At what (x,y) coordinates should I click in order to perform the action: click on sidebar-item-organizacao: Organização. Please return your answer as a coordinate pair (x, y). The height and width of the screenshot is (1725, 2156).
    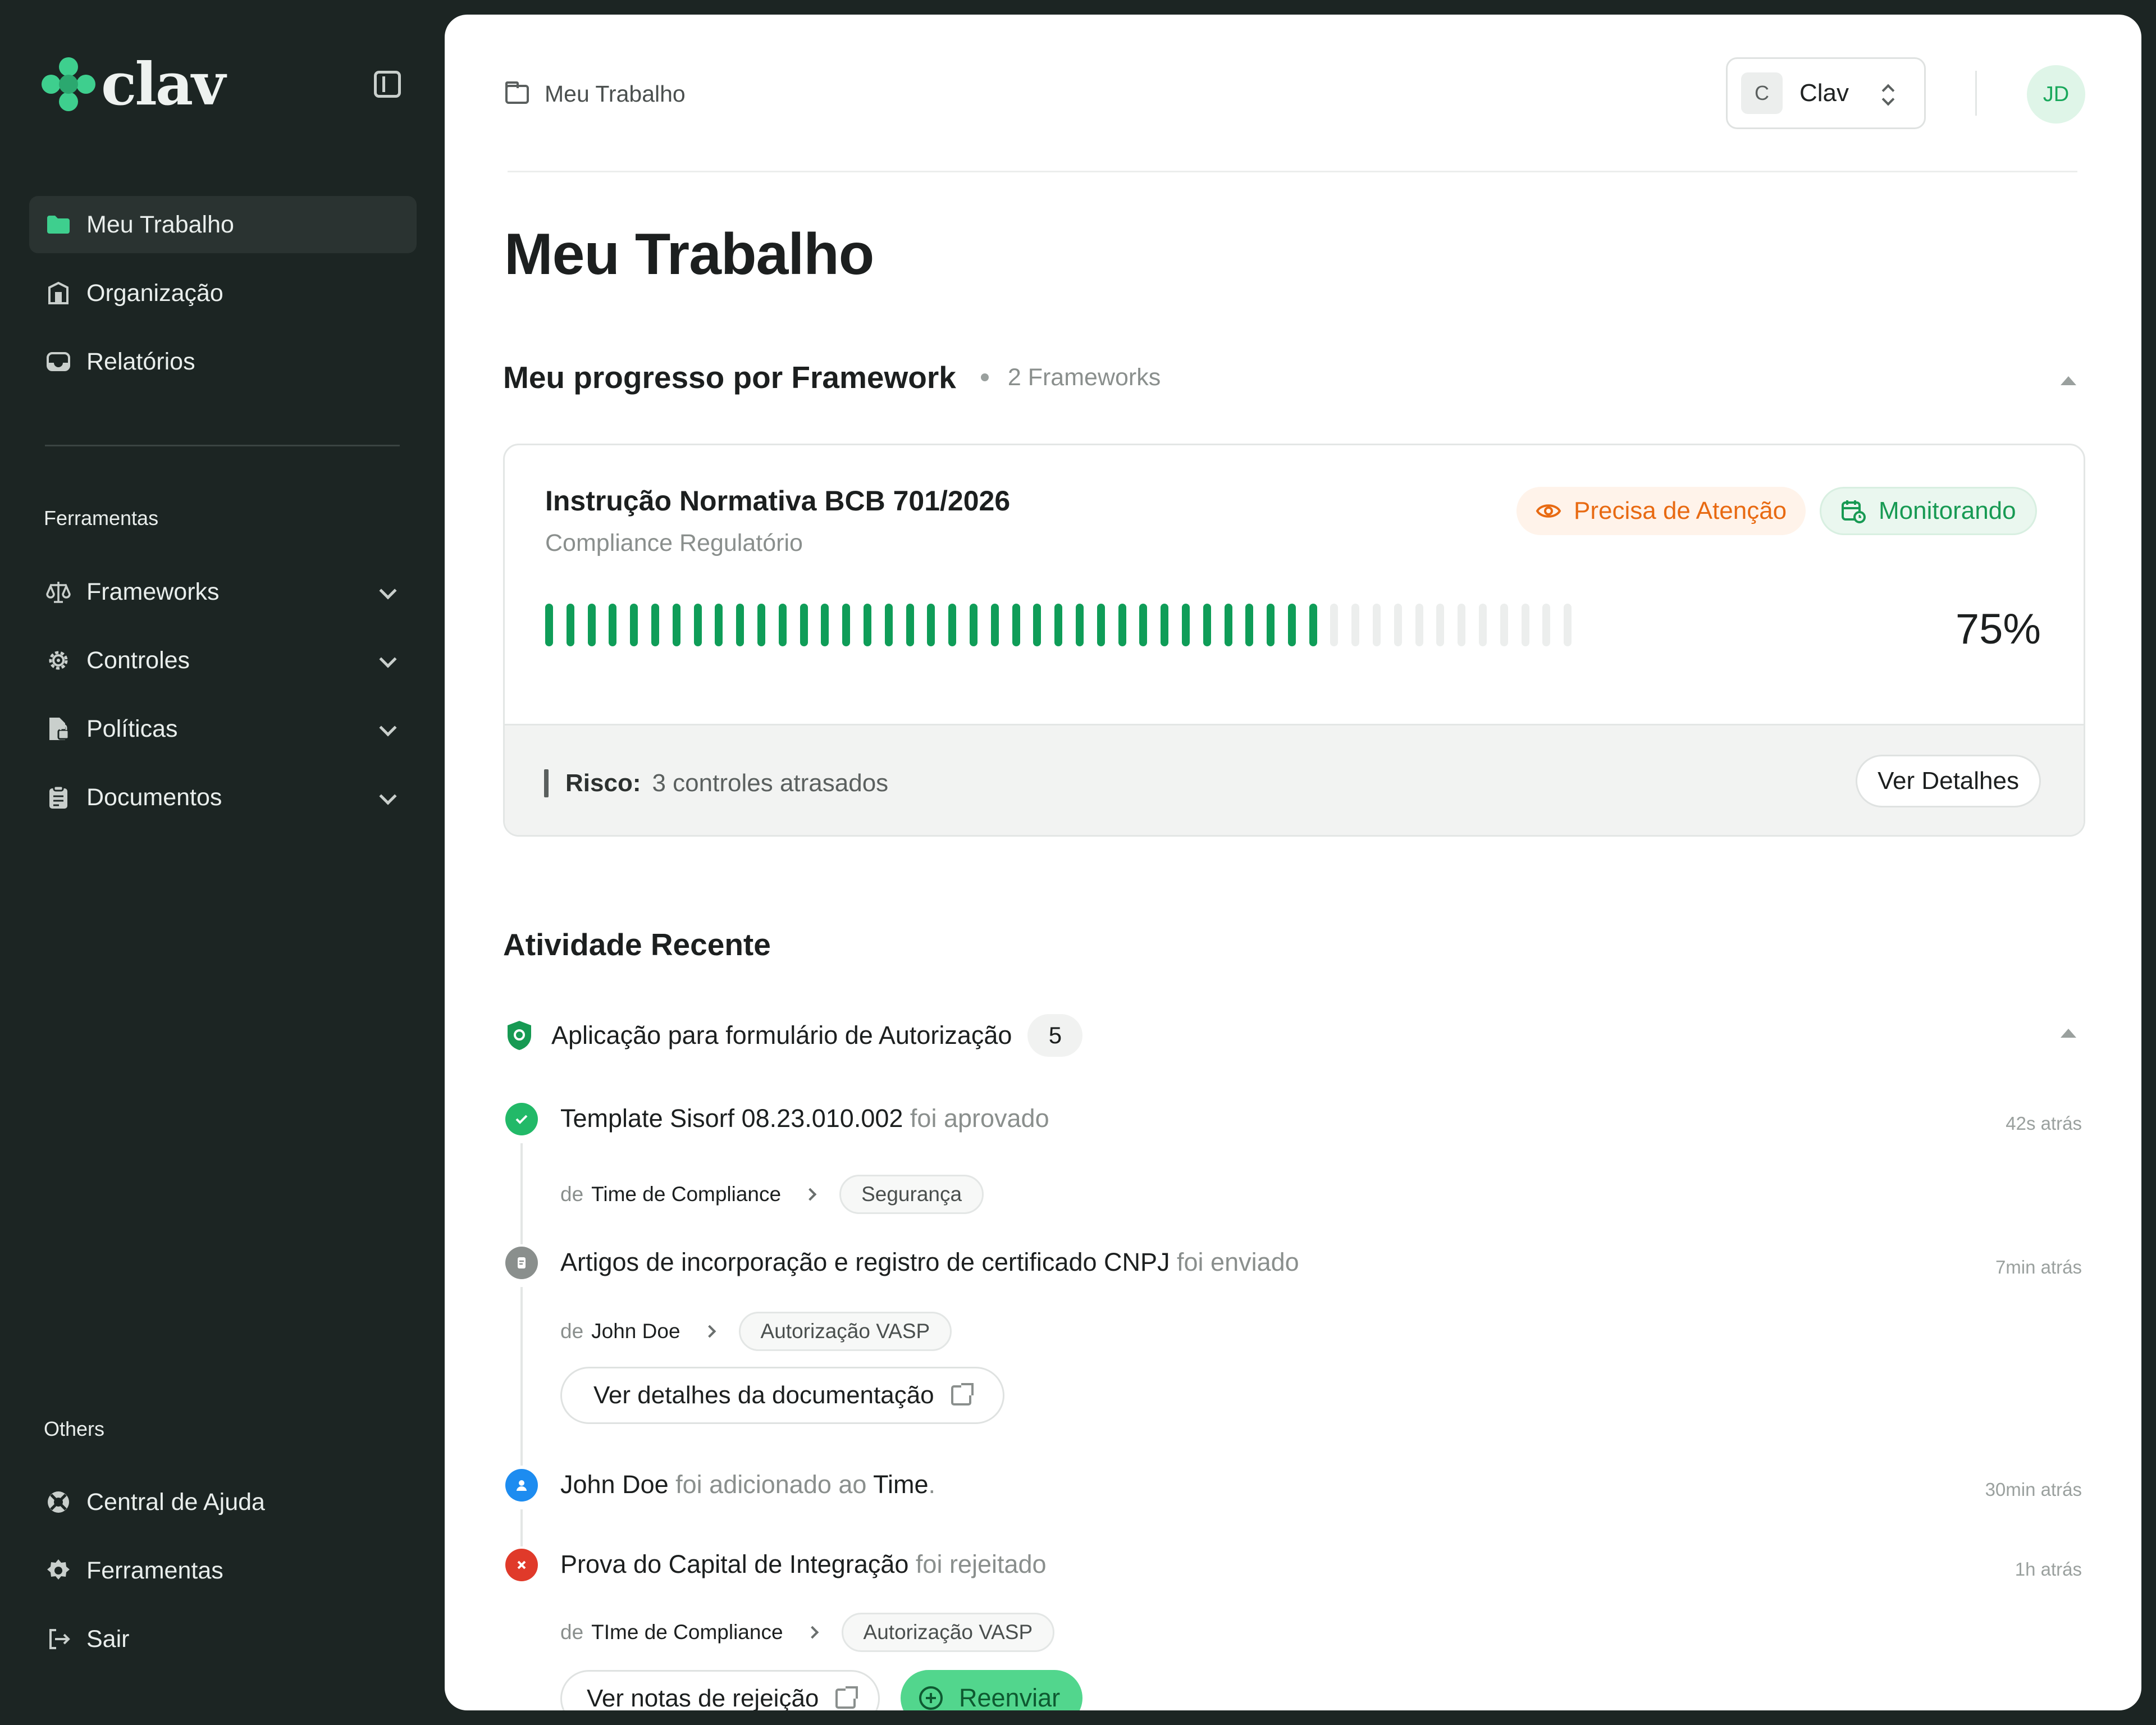
    Looking at the image, I should click on (223, 293).